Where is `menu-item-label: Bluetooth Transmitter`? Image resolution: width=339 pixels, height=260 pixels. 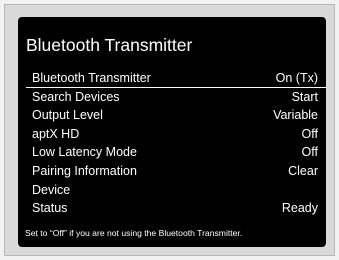
menu-item-label: Bluetooth Transmitter is located at coordinates (91, 78).